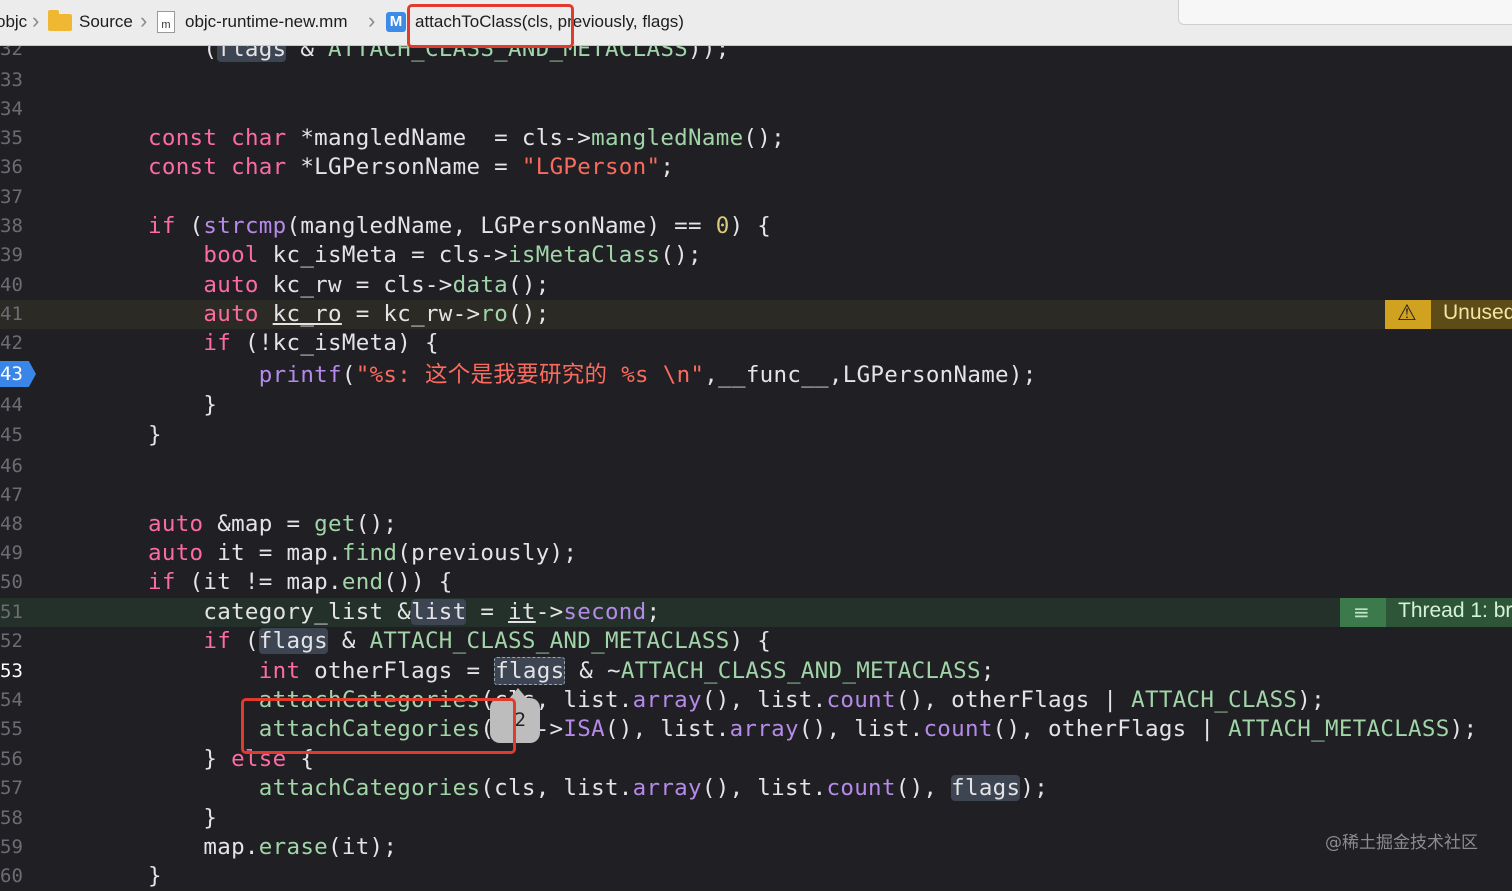  I want to click on file-badge: m, so click(166, 25).